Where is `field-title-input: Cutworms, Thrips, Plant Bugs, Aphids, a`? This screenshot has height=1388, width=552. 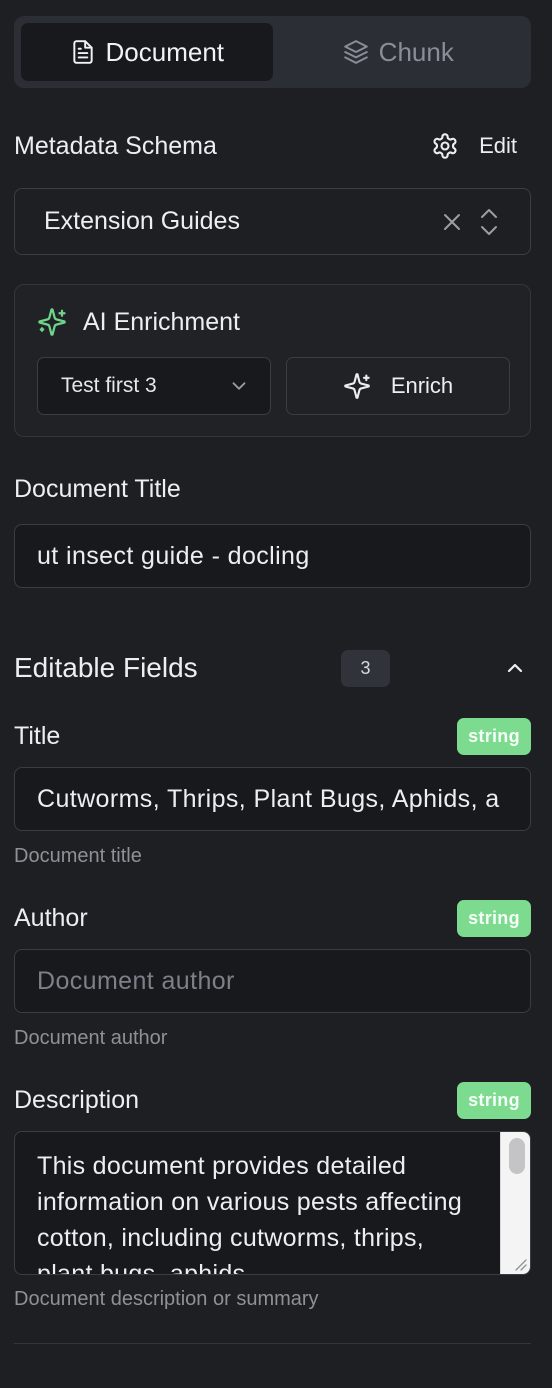 field-title-input: Cutworms, Thrips, Plant Bugs, Aphids, a is located at coordinates (272, 799).